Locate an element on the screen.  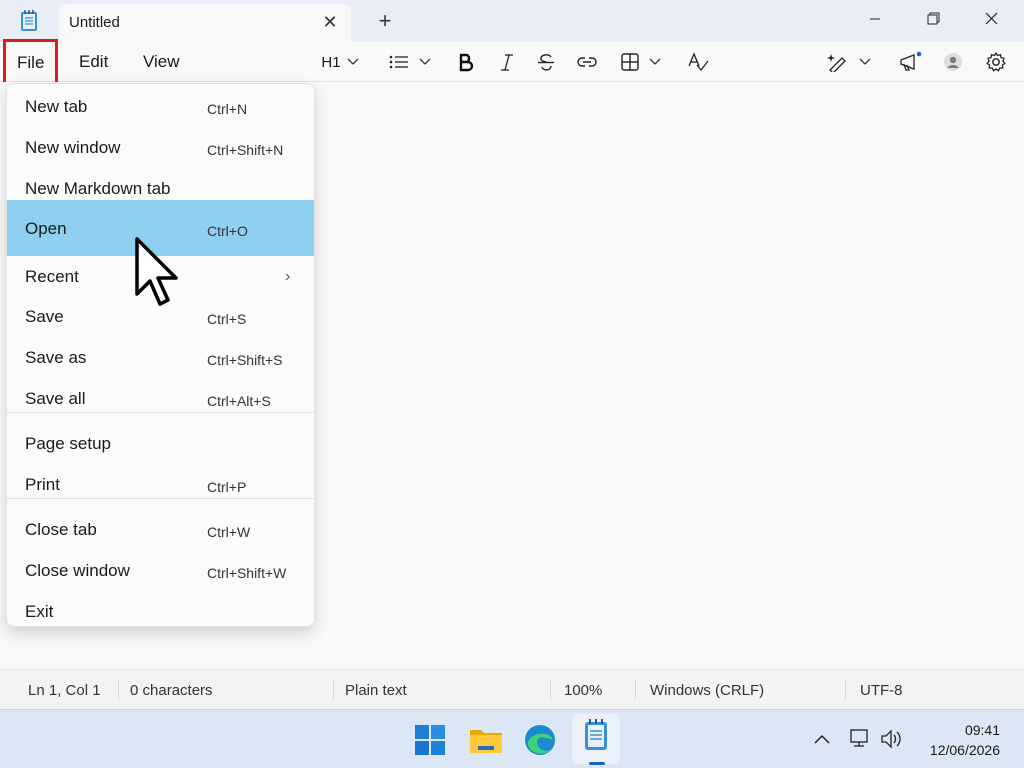
spellcheck-button is located at coordinates (698, 62).